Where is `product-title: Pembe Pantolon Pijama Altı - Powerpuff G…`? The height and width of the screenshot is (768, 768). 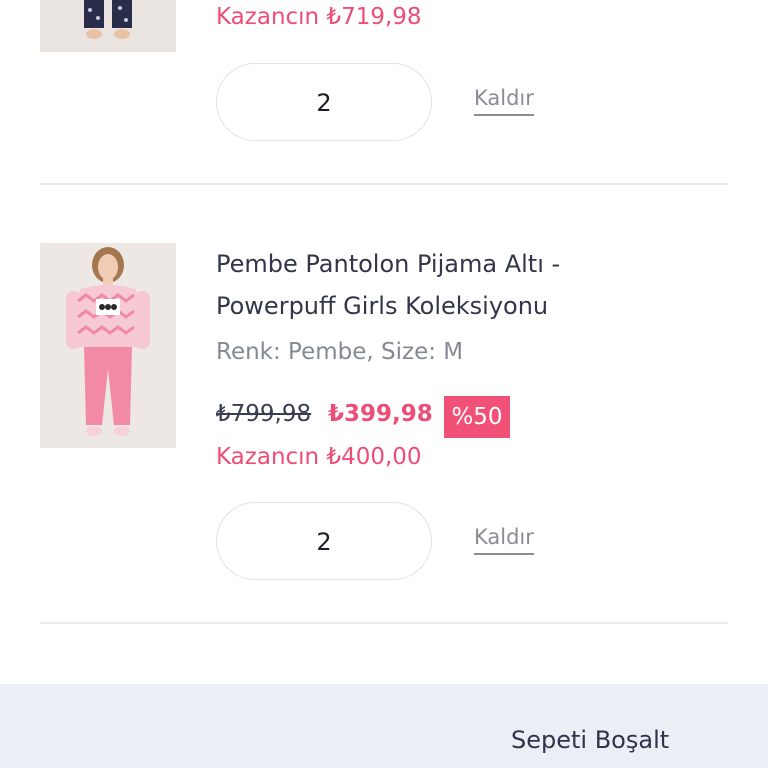
product-title: Pembe Pantolon Pijama Altı - Powerpuff G… is located at coordinates (406, 285).